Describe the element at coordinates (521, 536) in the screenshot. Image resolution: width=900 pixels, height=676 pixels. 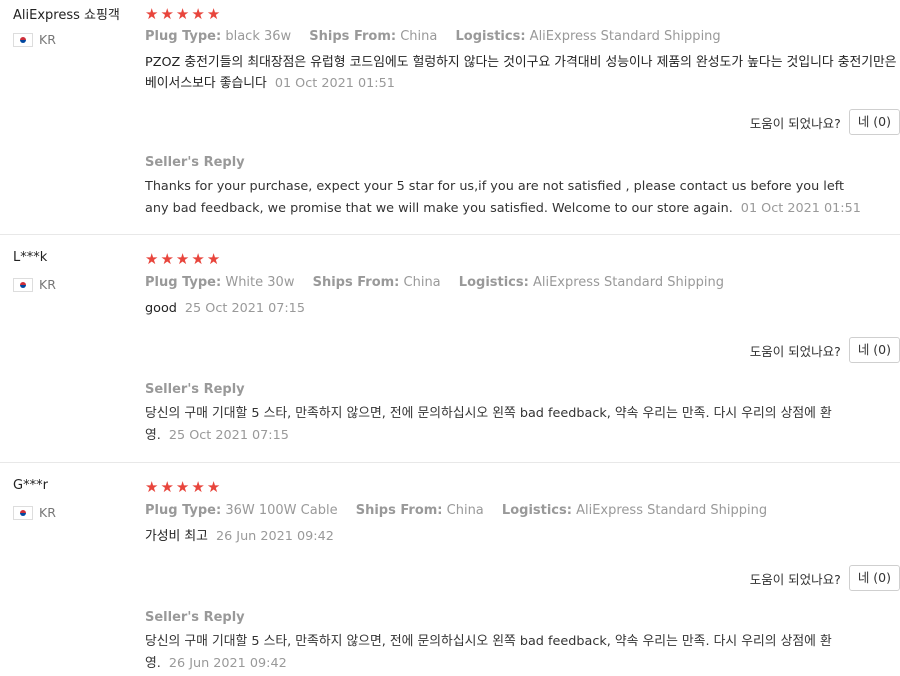
I see `review-content: 가성비 최고 26 Jun 2021 09:42` at that location.